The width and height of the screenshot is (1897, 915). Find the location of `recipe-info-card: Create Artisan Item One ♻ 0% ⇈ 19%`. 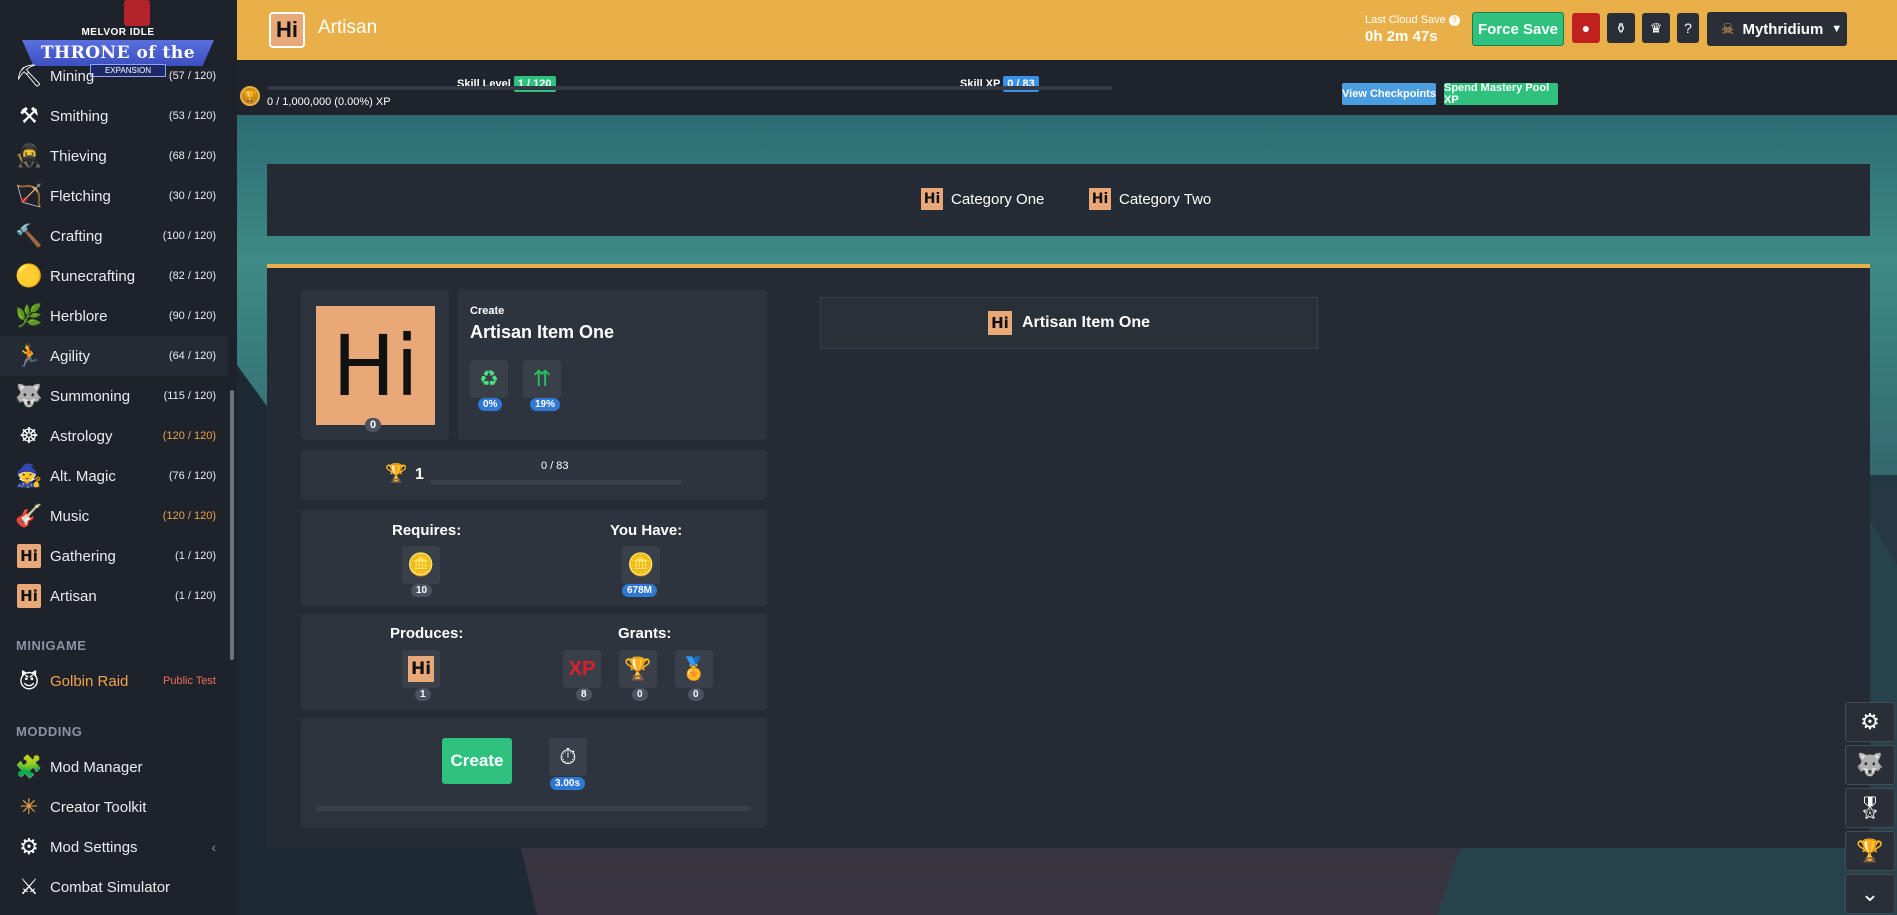

recipe-info-card: Create Artisan Item One ♻ 0% ⇈ 19% is located at coordinates (612, 365).